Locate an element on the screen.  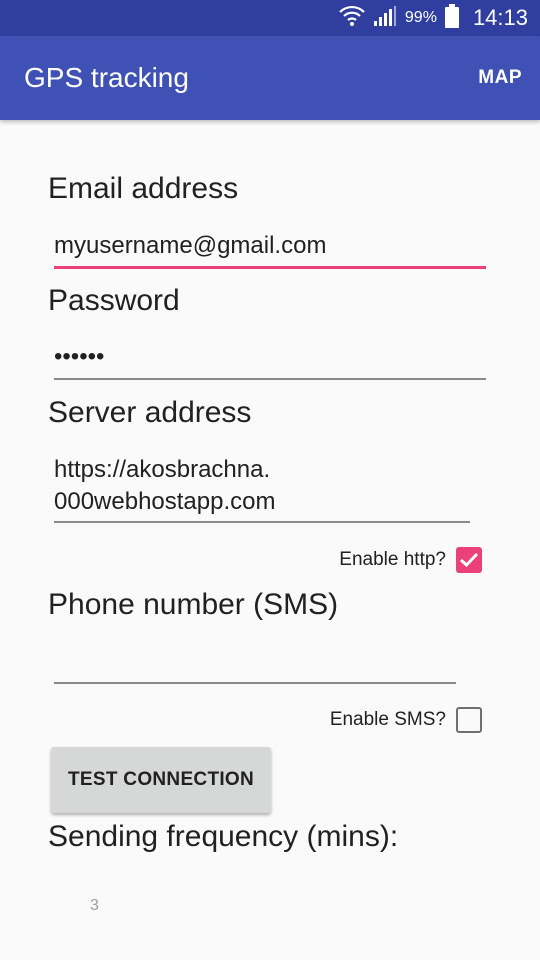
server-address-field-underline is located at coordinates (262, 522).